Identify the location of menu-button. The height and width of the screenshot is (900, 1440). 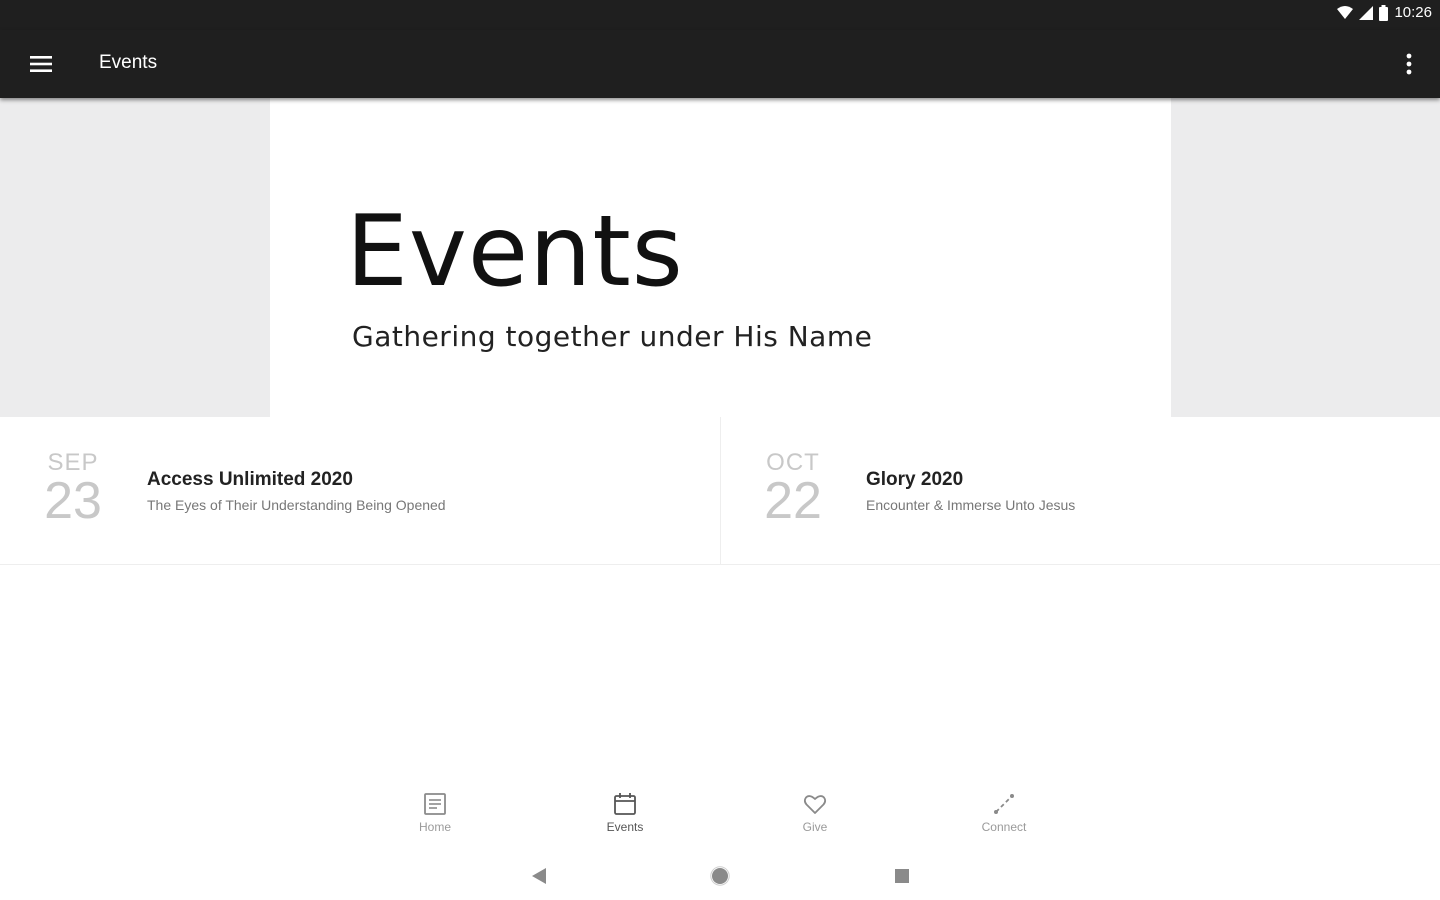
(41, 64).